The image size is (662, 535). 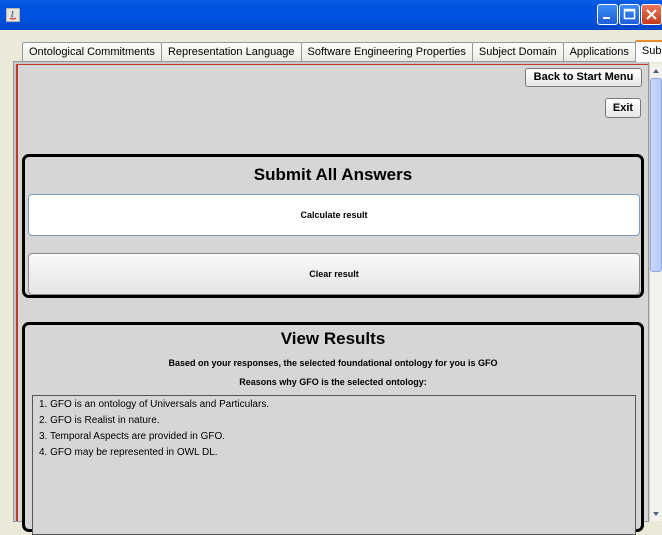 I want to click on minimize-icon, so click(x=606, y=18).